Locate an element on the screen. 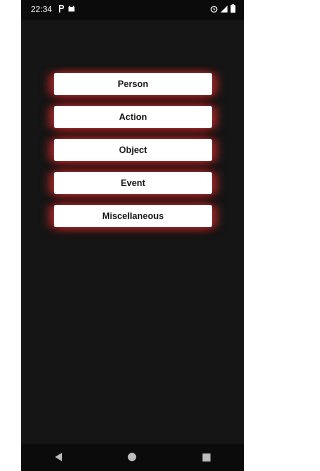 Image resolution: width=320 pixels, height=471 pixels. status-bar: 22:34 is located at coordinates (132, 10).